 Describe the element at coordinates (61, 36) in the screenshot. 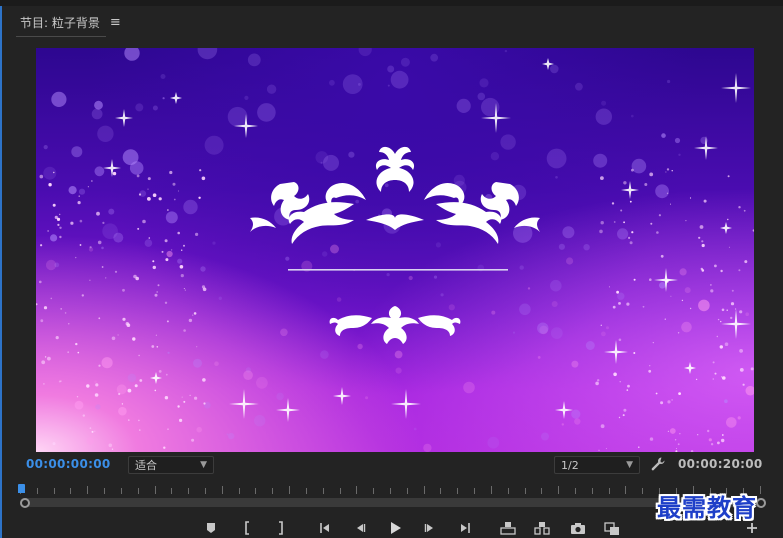

I see `panel-tab-underline` at that location.